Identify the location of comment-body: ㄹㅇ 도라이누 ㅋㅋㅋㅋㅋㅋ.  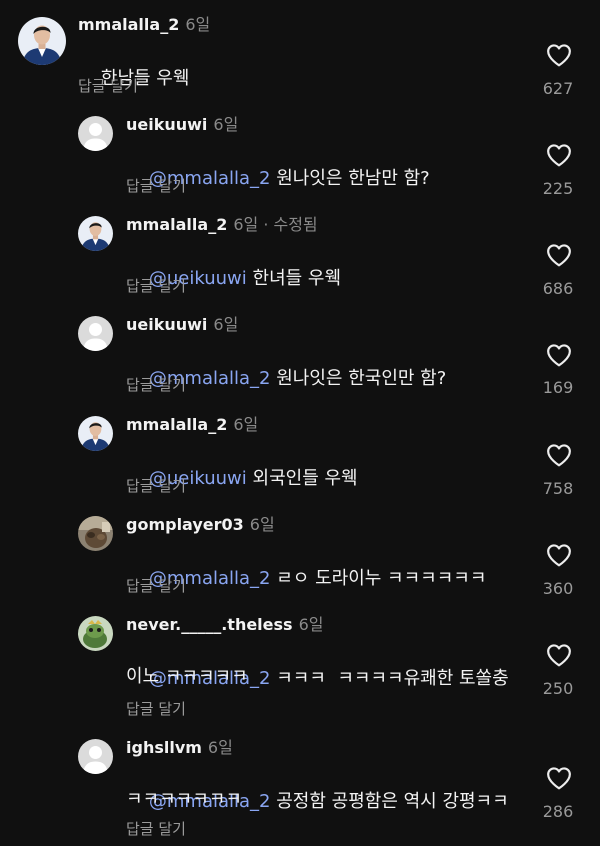
(378, 578).